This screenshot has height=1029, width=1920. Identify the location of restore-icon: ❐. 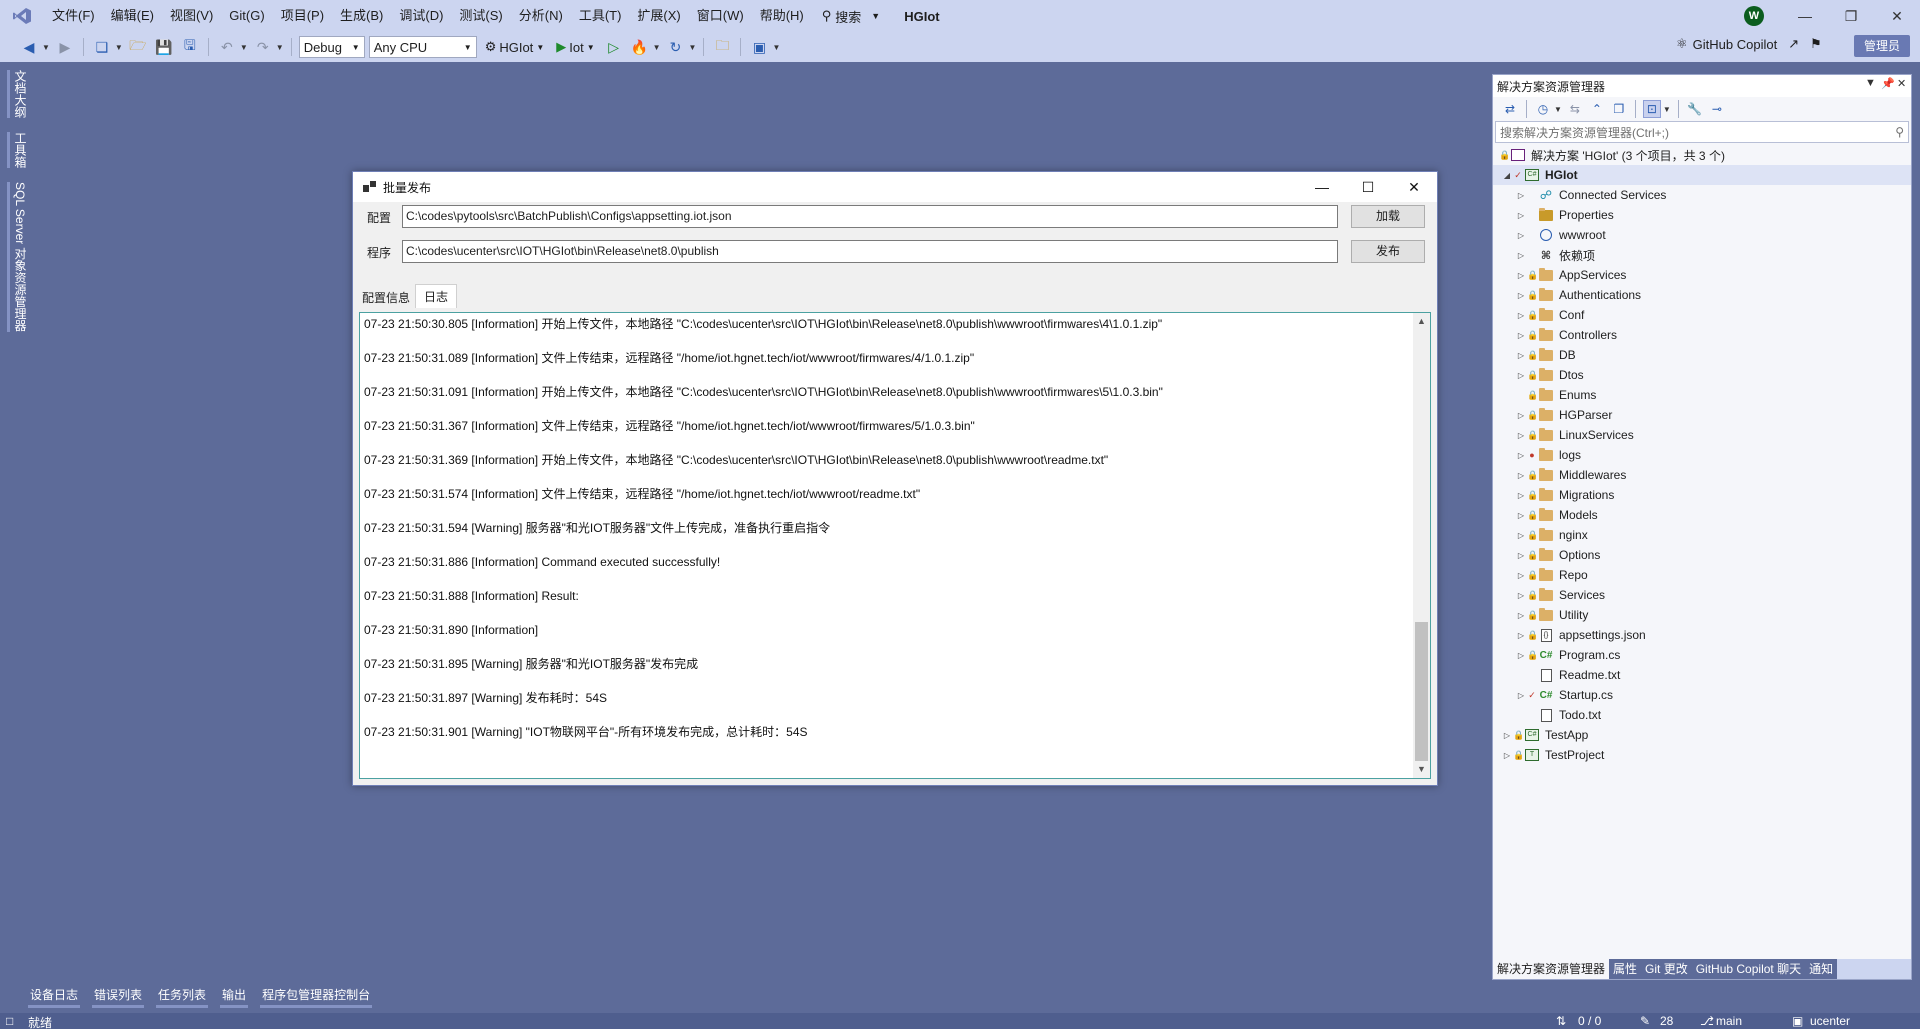
(1851, 16).